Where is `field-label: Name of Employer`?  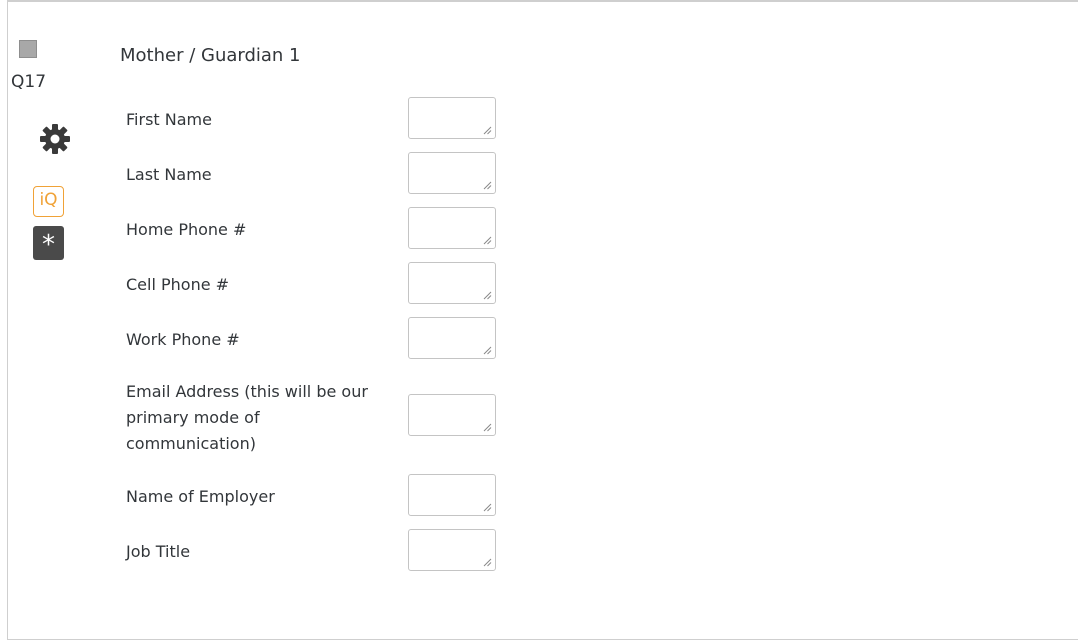
field-label: Name of Employer is located at coordinates (200, 496).